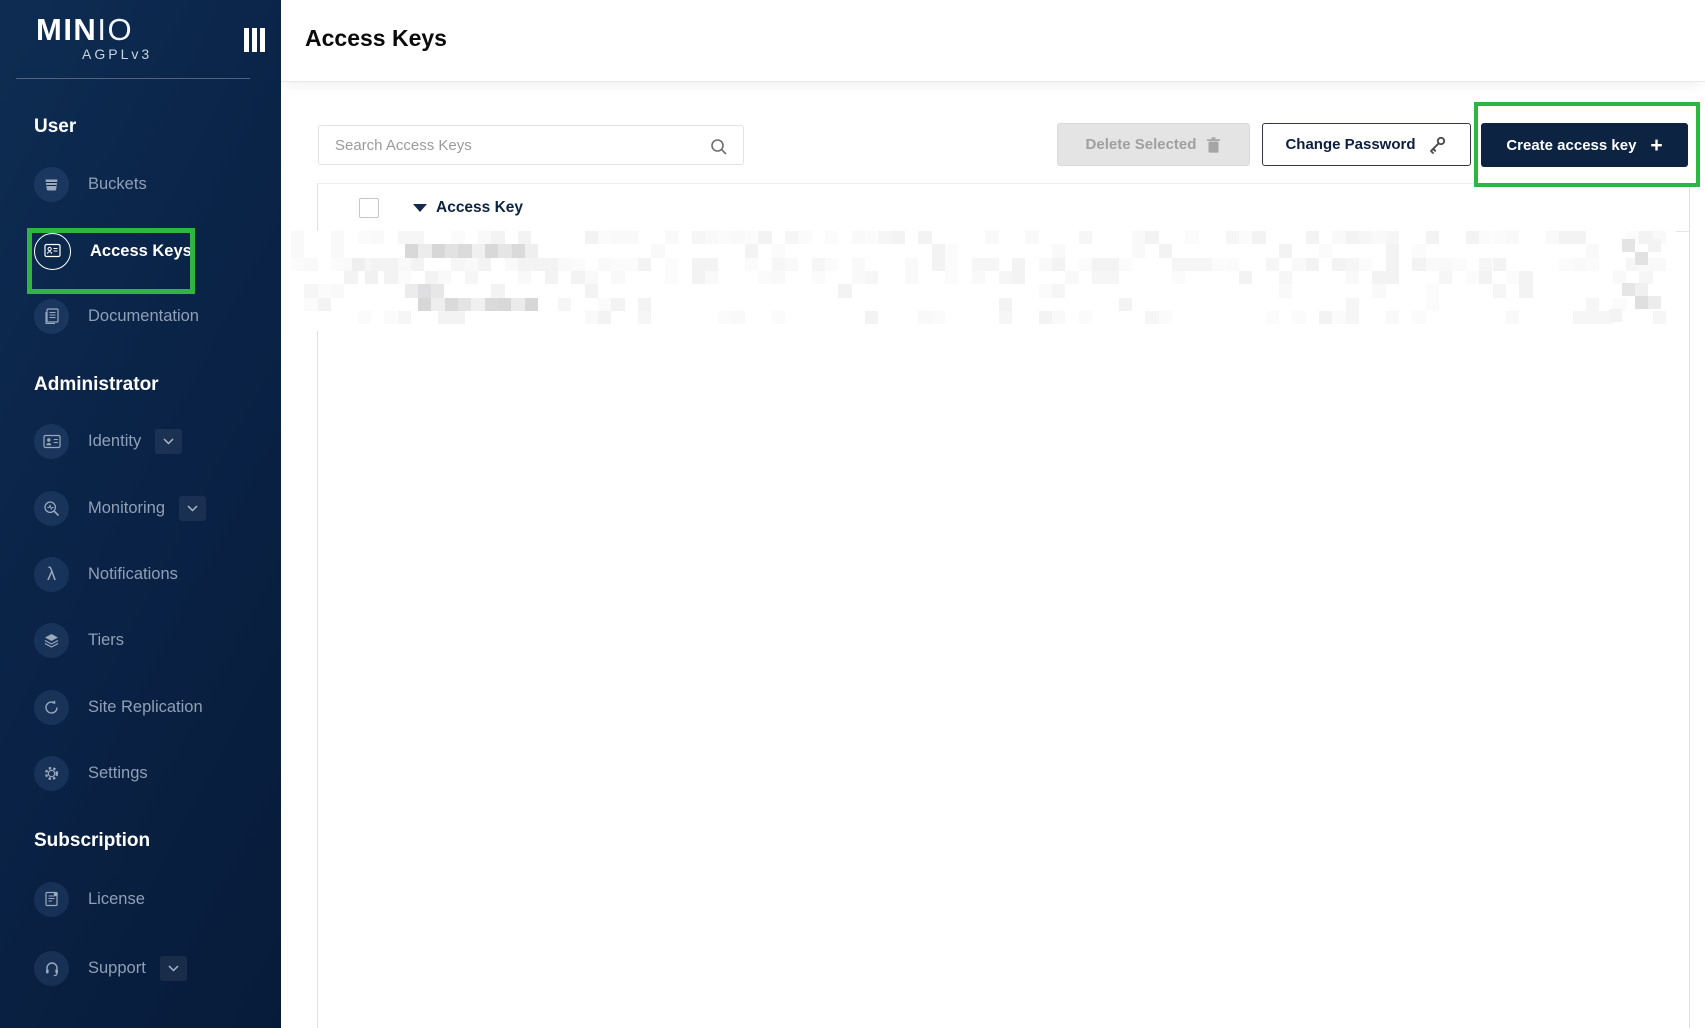 The height and width of the screenshot is (1028, 1705). I want to click on sidebar-item-license: License, so click(140, 899).